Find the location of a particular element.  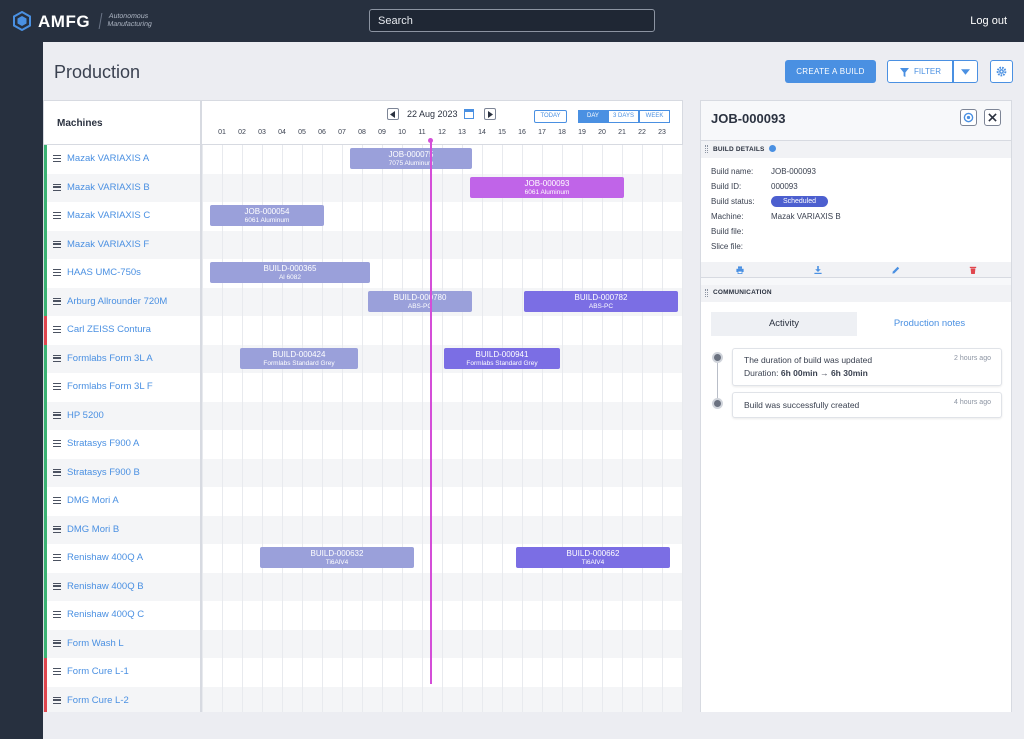

machine-name: Arburg Allrounder 720M is located at coordinates (123, 301).